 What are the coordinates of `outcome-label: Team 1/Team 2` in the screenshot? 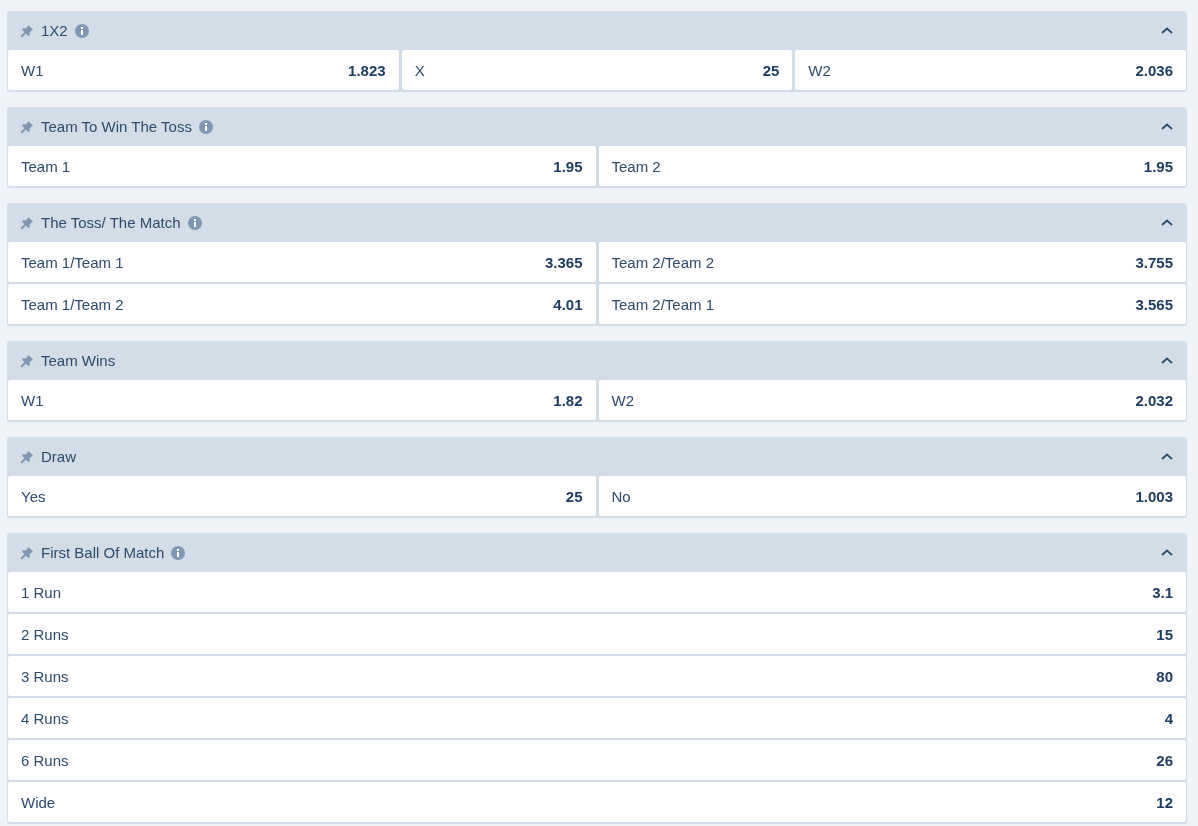 It's located at (72, 304).